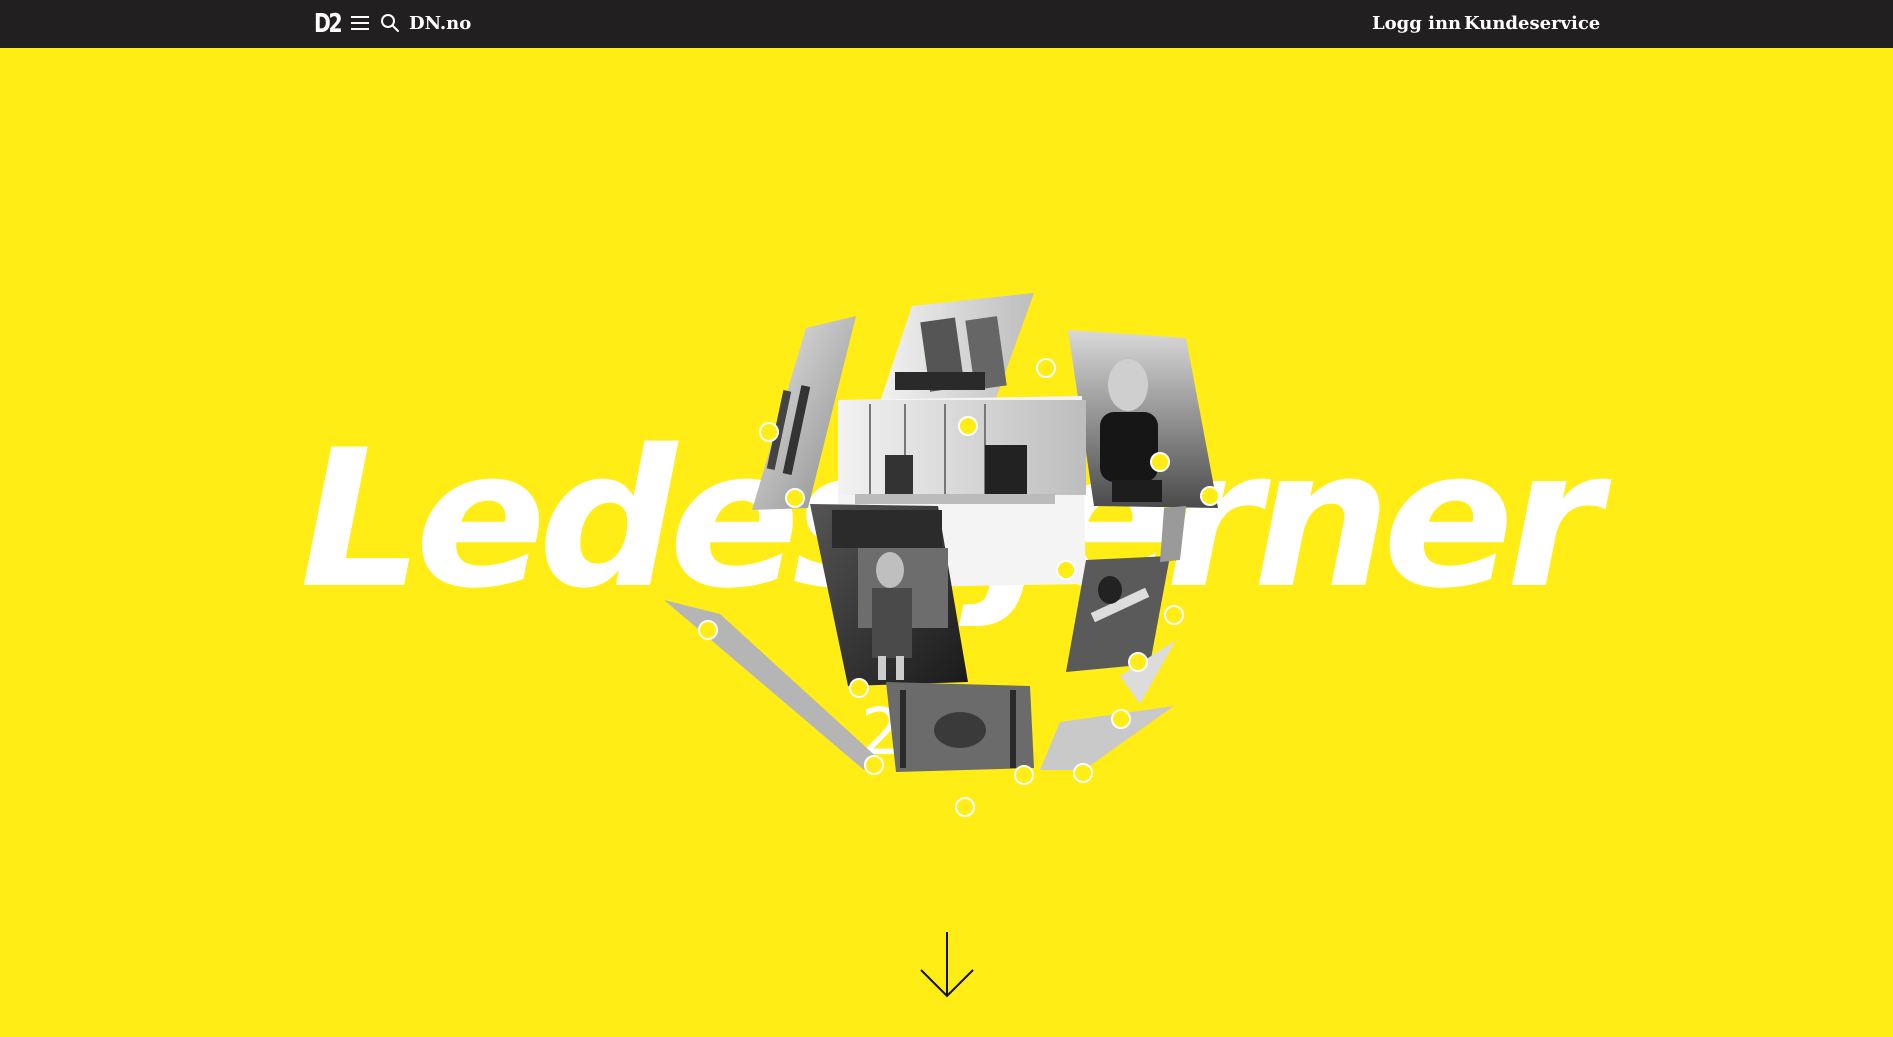 This screenshot has width=1893, height=1037. Describe the element at coordinates (947, 965) in the screenshot. I see `arrow-down-icon` at that location.